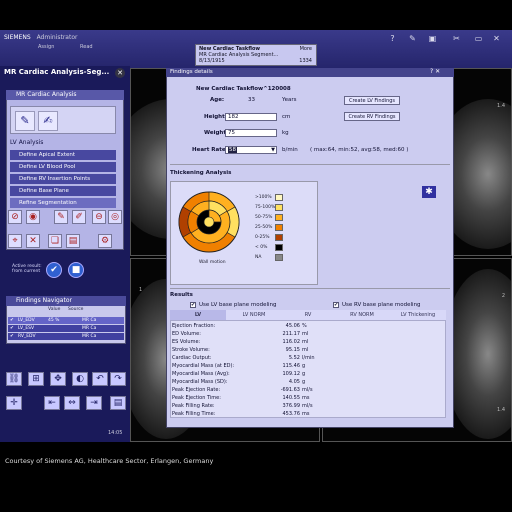  I want to click on draw-icon: ⊘, so click(15, 217).